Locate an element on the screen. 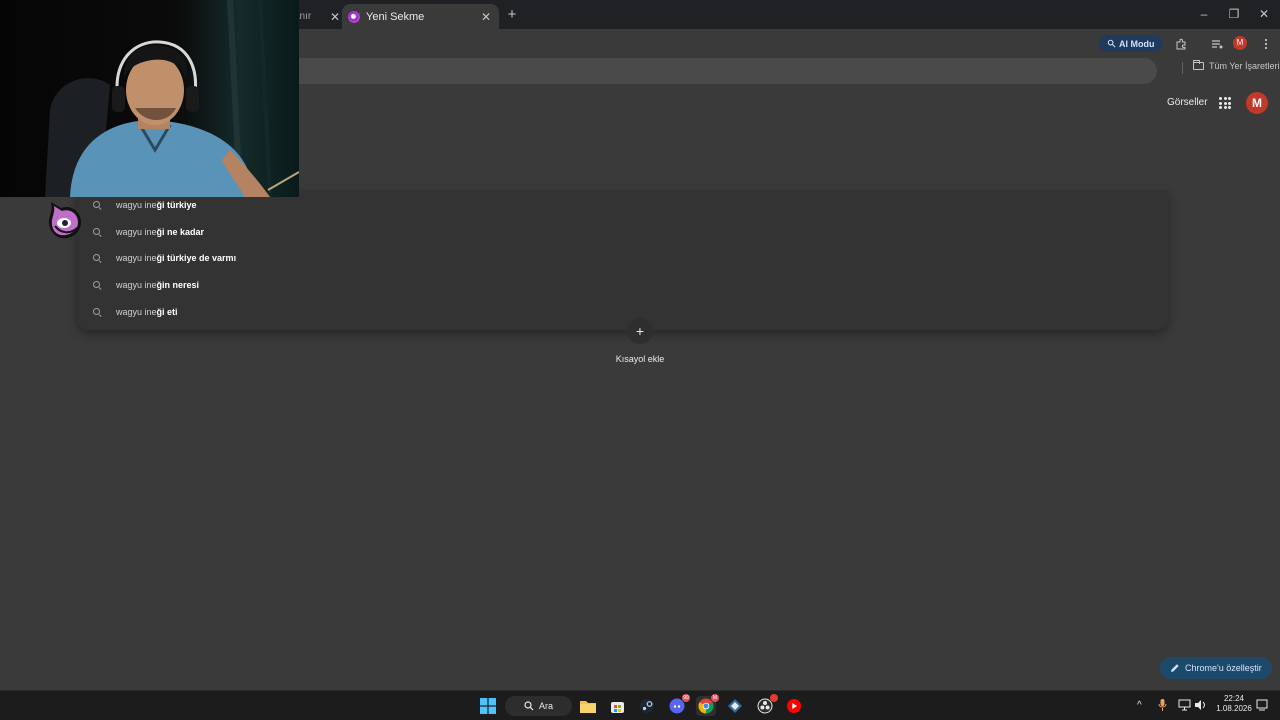  suggestion-completion: ği eti is located at coordinates (167, 312).